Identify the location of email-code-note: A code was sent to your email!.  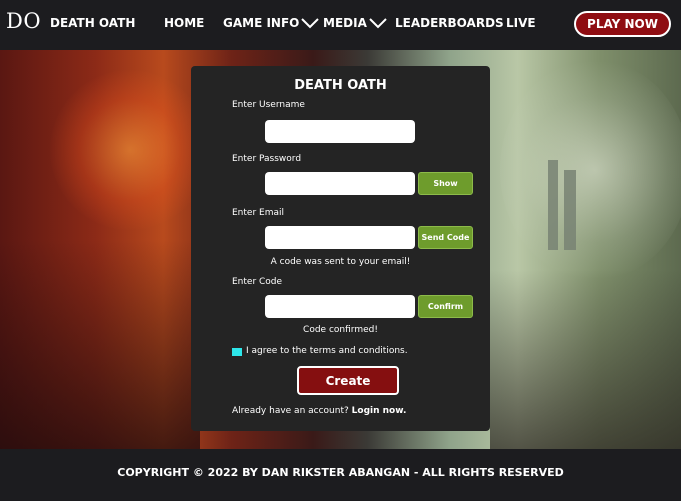
(340, 262).